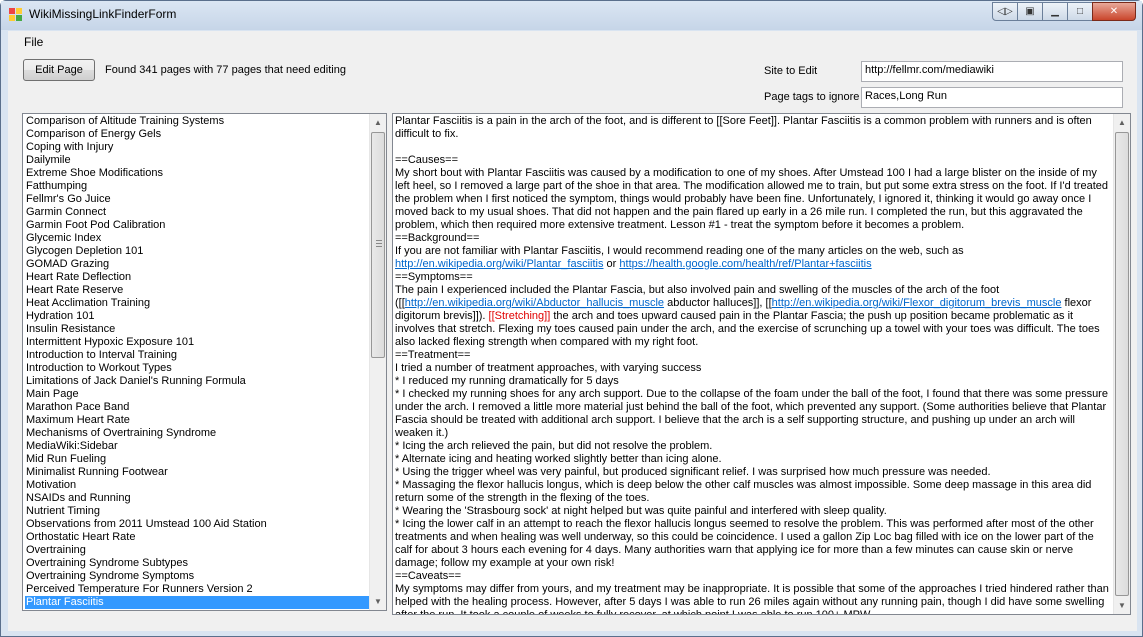  I want to click on list-item: Glycogen Depletion 101, so click(197, 251).